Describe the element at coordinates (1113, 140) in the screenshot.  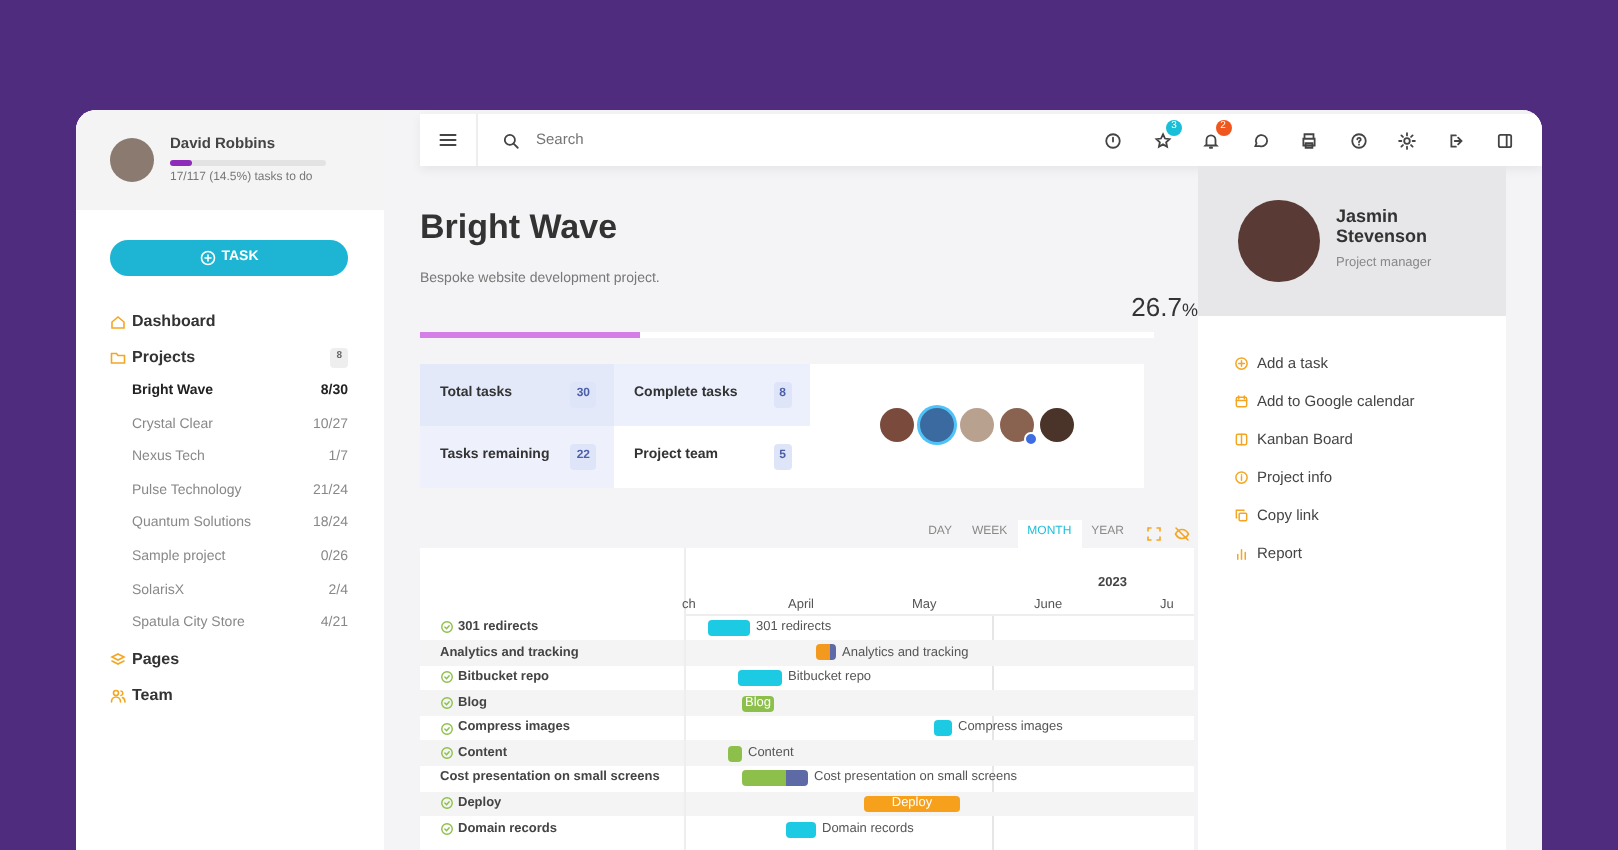
I see `clock-icon` at that location.